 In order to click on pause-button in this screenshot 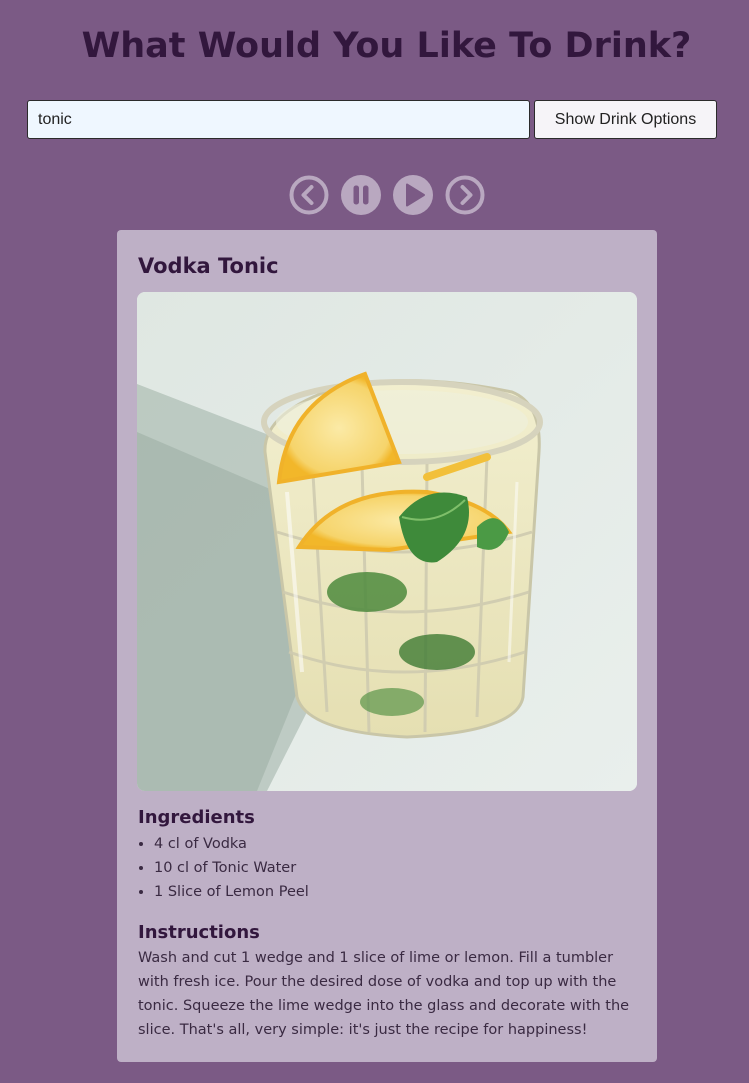, I will do `click(361, 195)`.